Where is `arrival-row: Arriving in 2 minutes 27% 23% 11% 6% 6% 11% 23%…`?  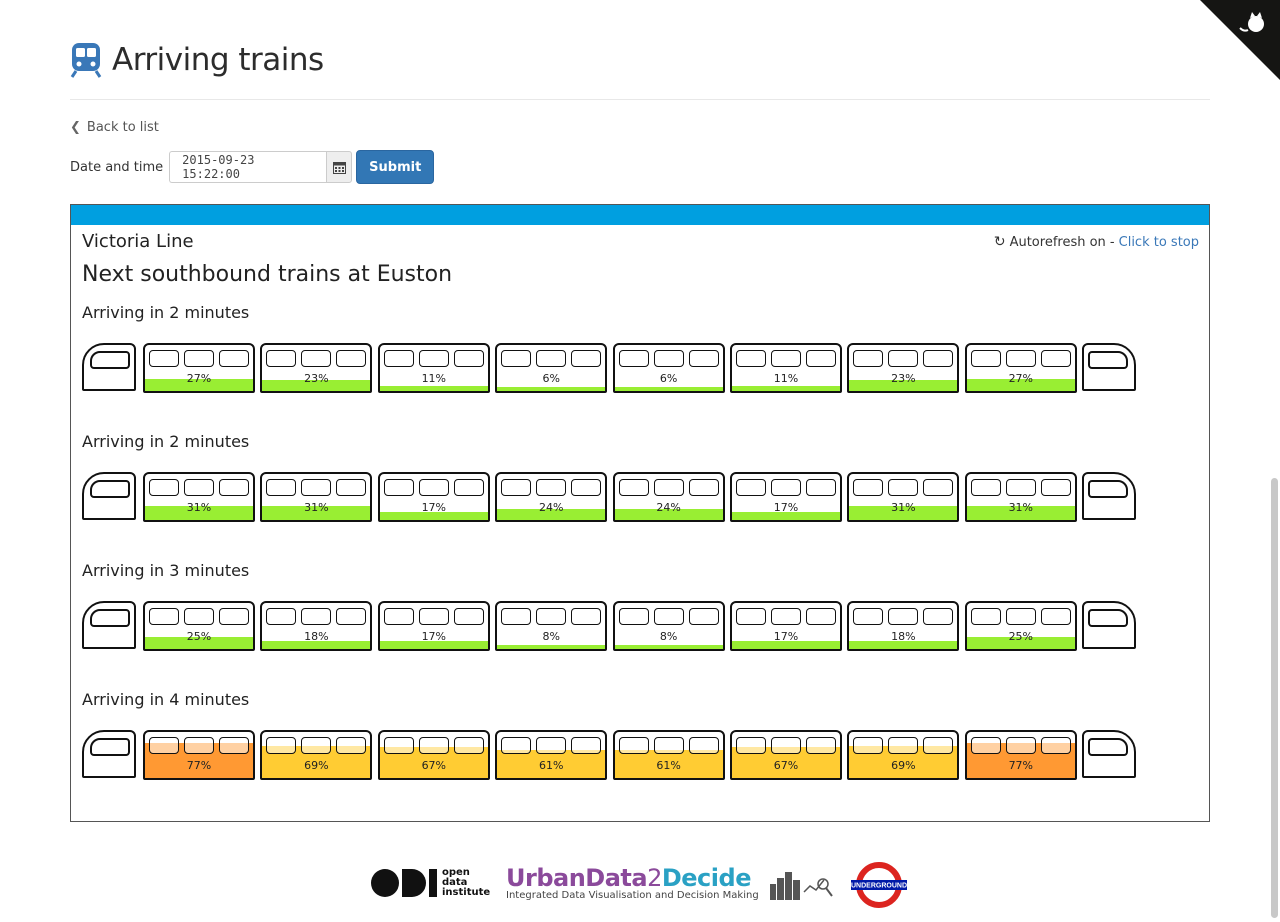 arrival-row: Arriving in 2 minutes 27% 23% 11% 6% 6% 11% 23%… is located at coordinates (642, 348).